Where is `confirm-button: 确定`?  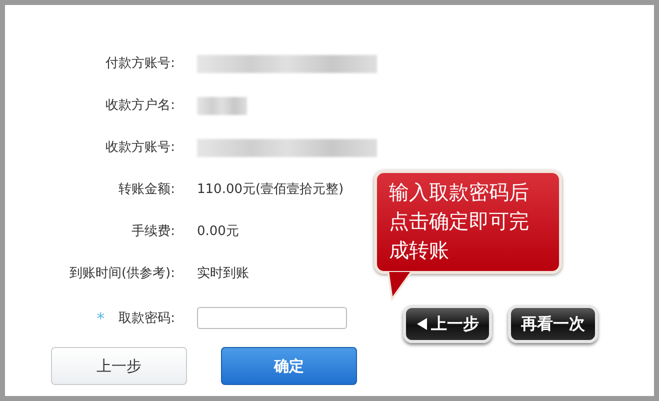
confirm-button: 确定 is located at coordinates (289, 366).